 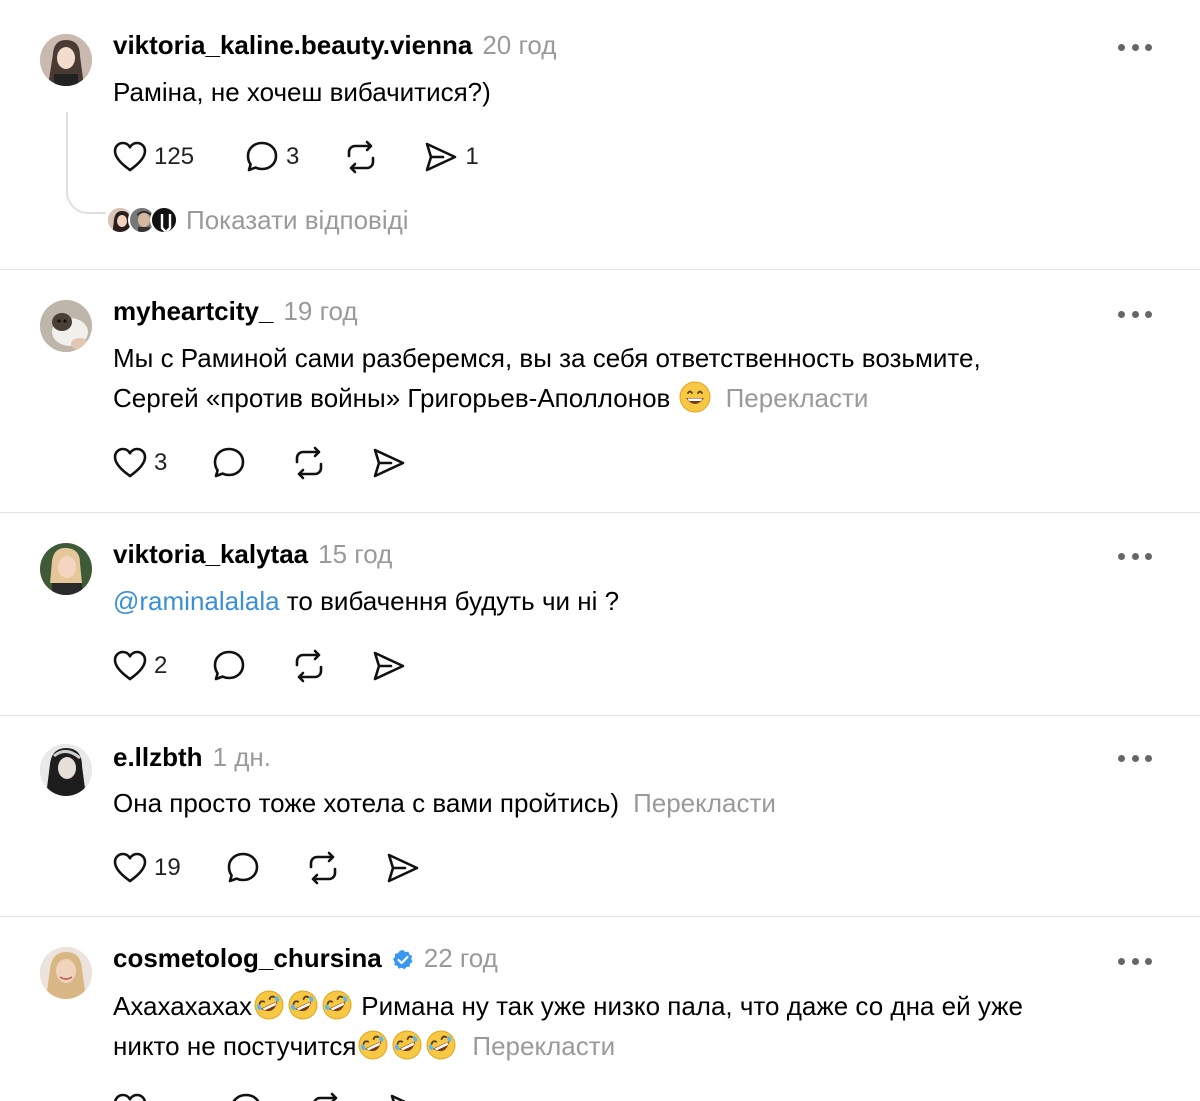 I want to click on share-button: 1, so click(x=451, y=157).